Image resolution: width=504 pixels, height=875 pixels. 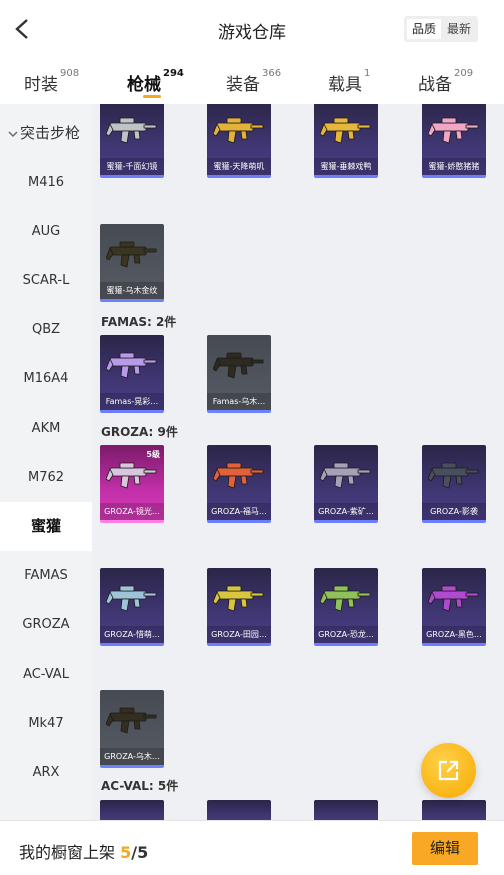 What do you see at coordinates (46, 182) in the screenshot?
I see `sidebar-item-m416: M416` at bounding box center [46, 182].